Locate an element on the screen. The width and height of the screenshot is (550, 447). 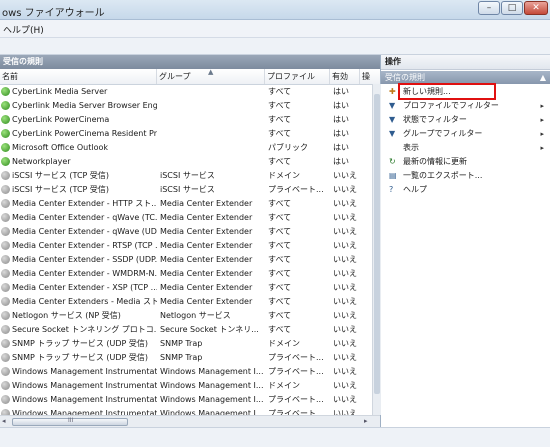
action-filter-by-state: ▼ 状態でフィルター ▸ is located at coordinates (465, 120).